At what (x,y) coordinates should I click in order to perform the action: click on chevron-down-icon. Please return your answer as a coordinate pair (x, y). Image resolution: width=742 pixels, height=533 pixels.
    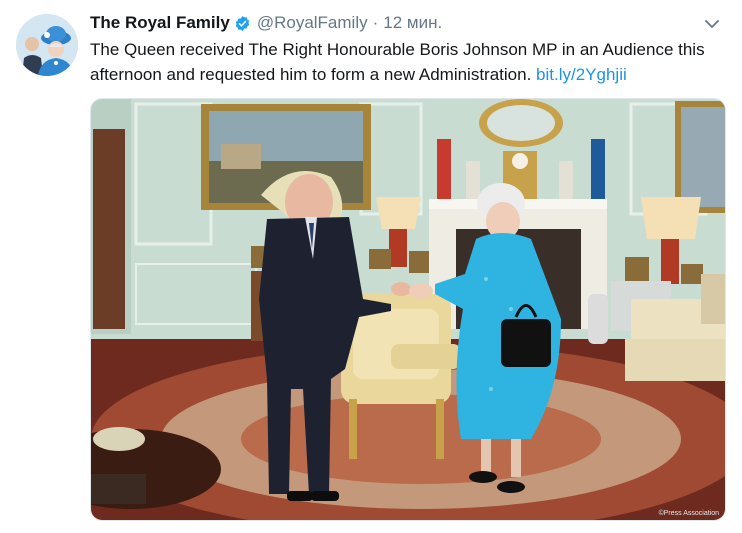
    Looking at the image, I should click on (712, 24).